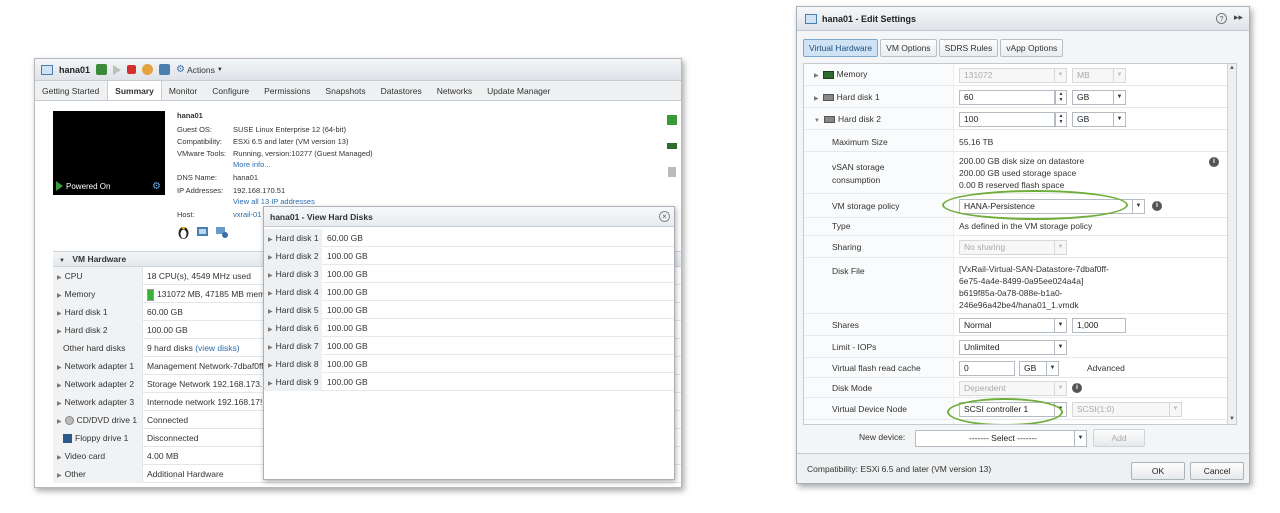 This screenshot has width=1280, height=513. Describe the element at coordinates (1013, 325) in the screenshot. I see `shares-select: Normal ▼` at that location.